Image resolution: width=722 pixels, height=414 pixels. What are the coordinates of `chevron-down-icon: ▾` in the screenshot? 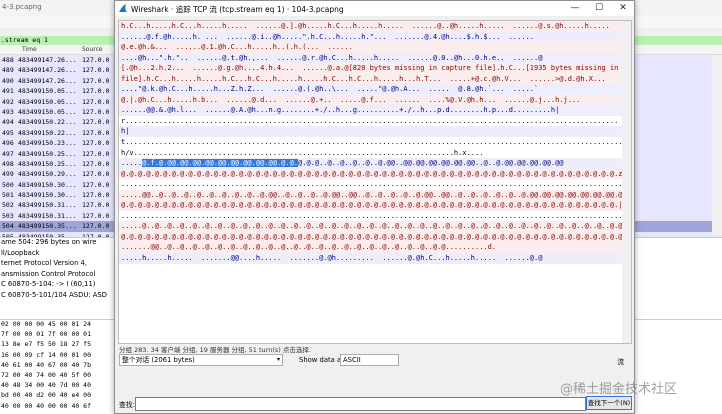 It's located at (278, 359).